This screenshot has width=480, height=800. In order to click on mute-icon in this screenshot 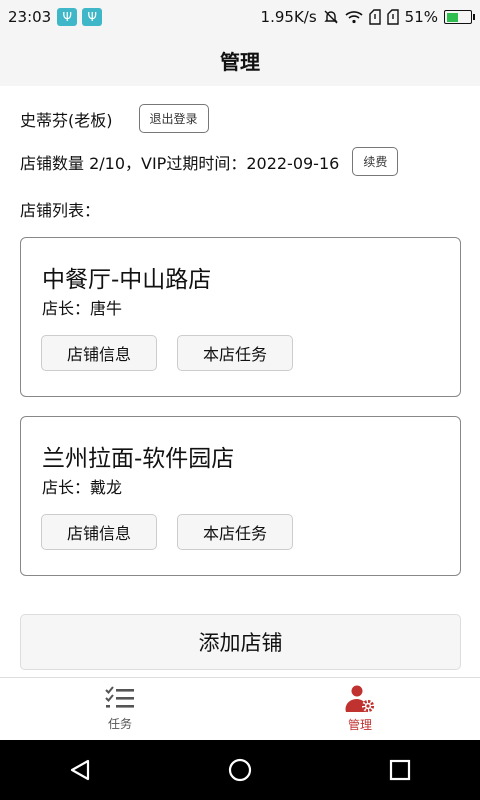, I will do `click(331, 17)`.